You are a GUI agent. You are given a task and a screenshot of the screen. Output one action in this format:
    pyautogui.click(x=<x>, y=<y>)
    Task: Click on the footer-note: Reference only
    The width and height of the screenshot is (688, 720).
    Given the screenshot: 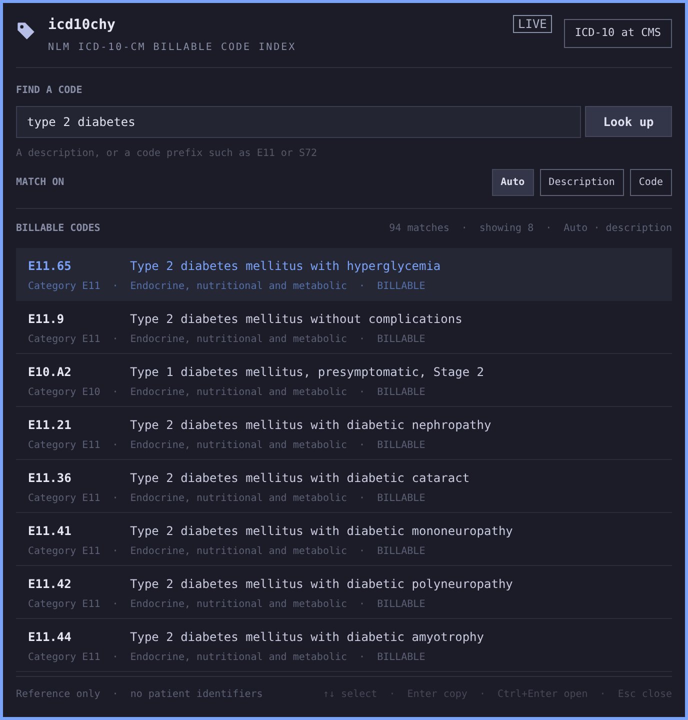 What is the action you would take?
    pyautogui.click(x=58, y=695)
    